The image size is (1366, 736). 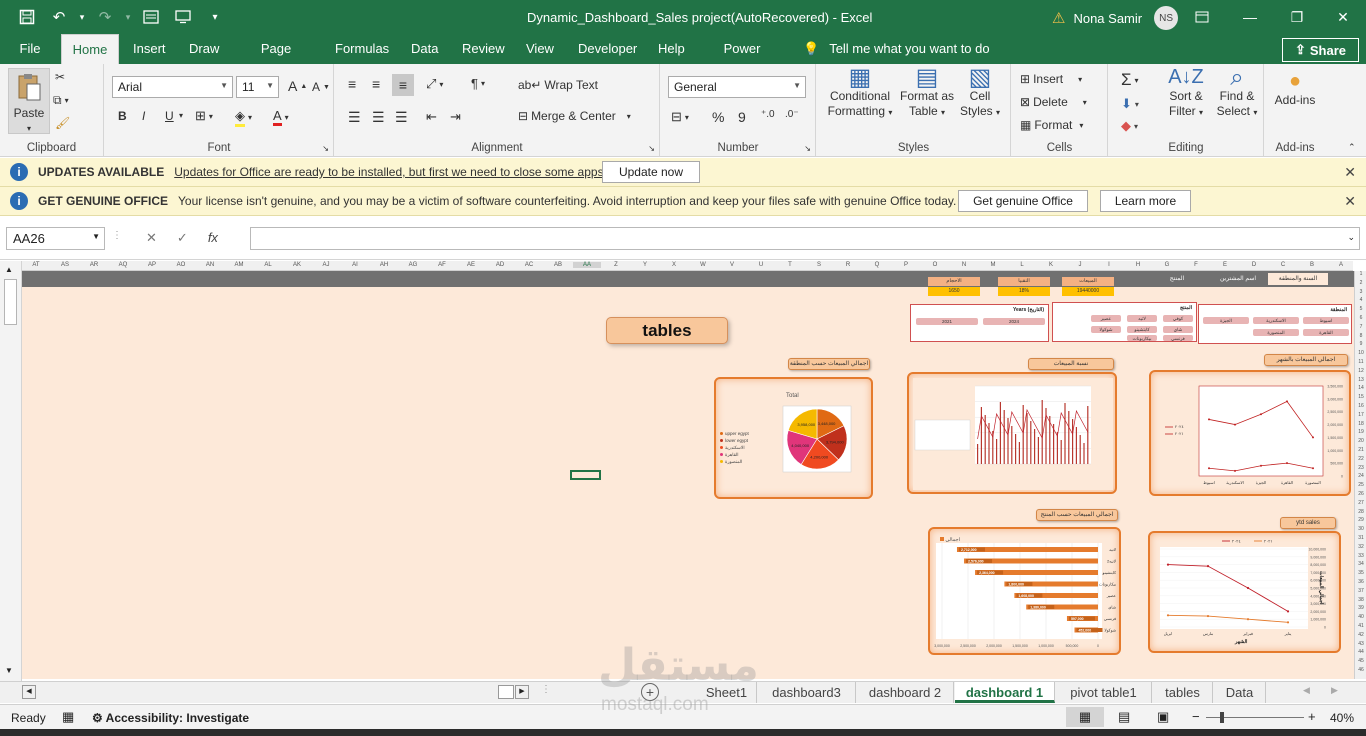 I want to click on row-header: 3, so click(x=1360, y=292).